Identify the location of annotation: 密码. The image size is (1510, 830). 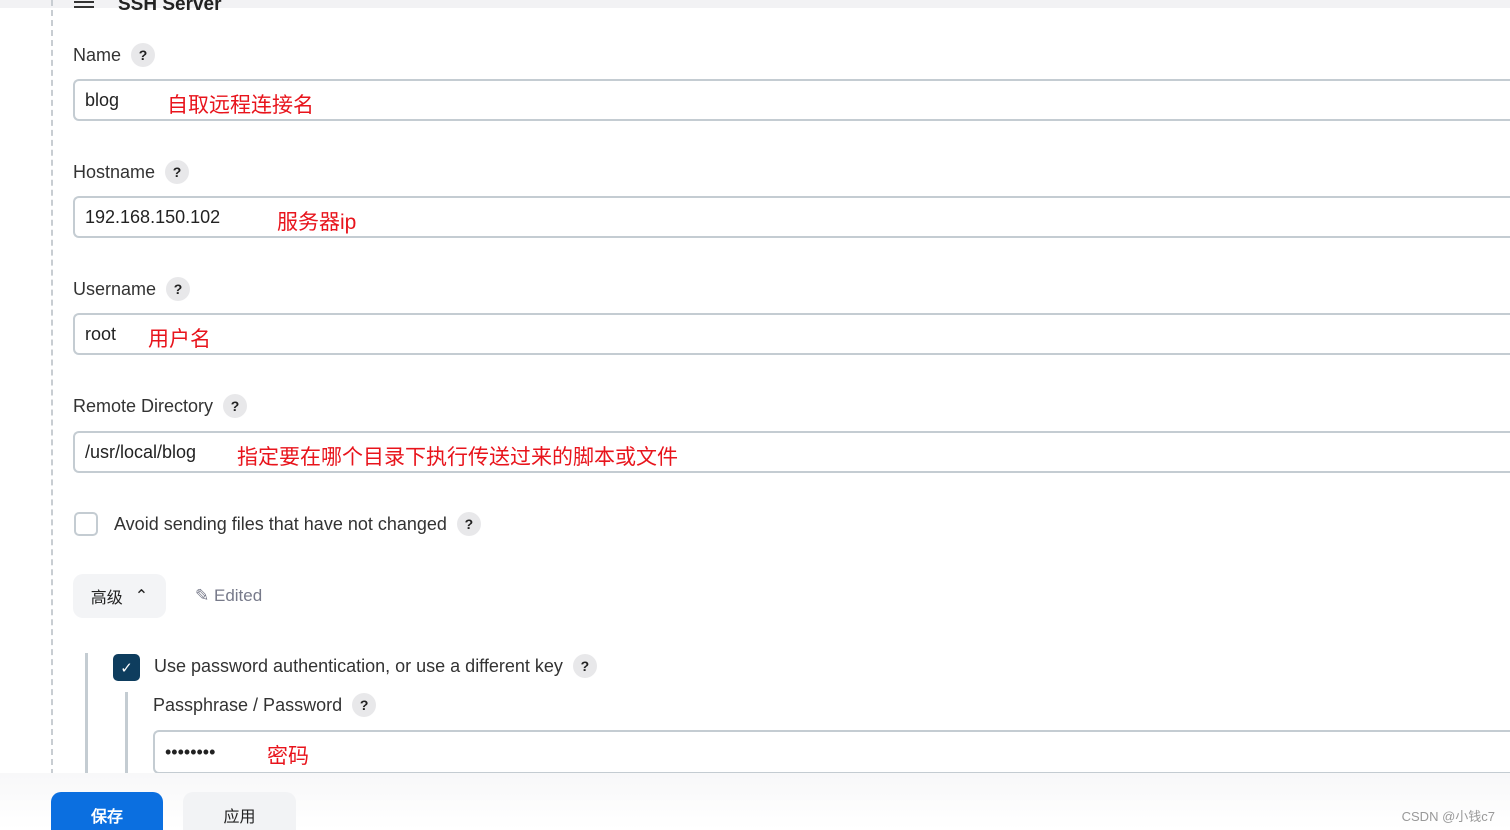
(288, 756).